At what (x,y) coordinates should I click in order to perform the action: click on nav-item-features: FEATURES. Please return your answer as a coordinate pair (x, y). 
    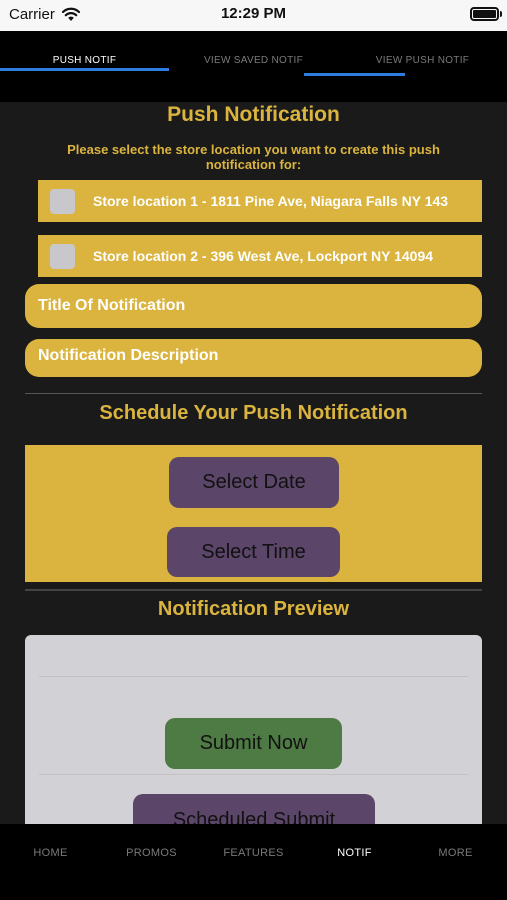
    Looking at the image, I should click on (253, 853).